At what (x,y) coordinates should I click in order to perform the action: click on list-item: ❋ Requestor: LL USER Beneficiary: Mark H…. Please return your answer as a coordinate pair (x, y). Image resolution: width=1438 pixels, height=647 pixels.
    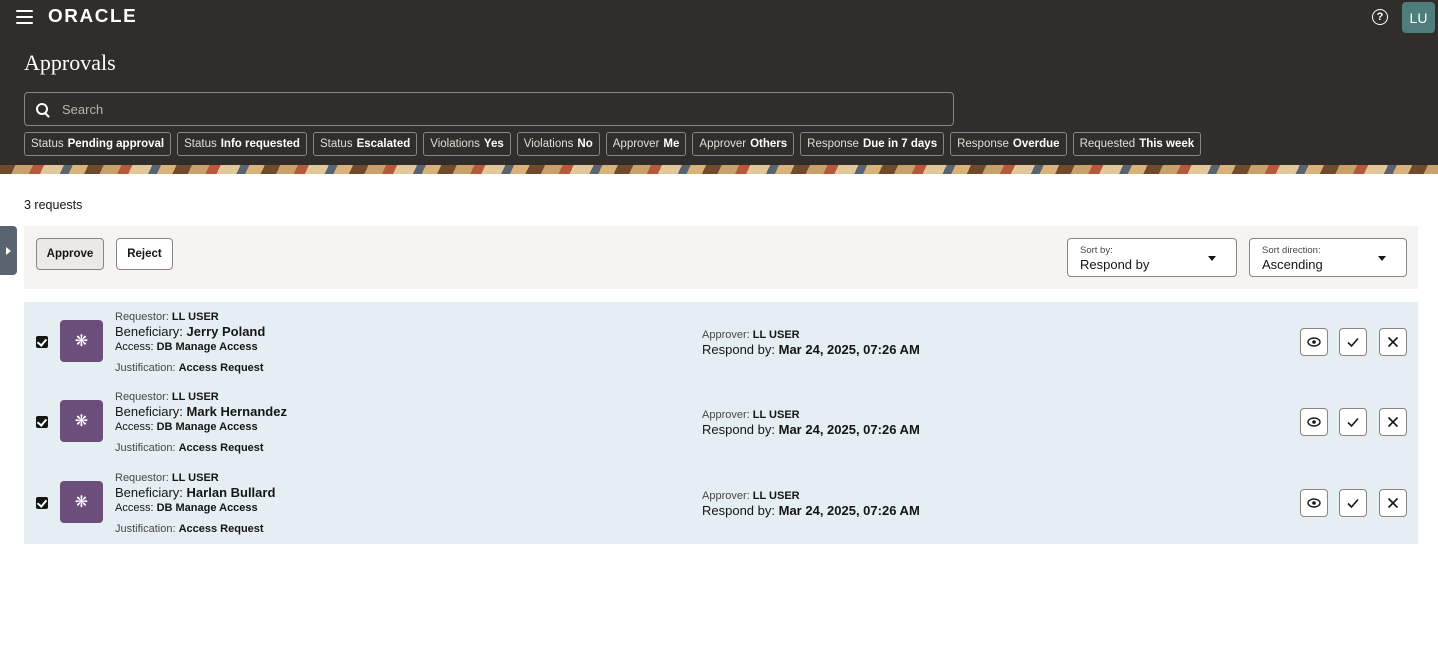
    Looking at the image, I should click on (721, 422).